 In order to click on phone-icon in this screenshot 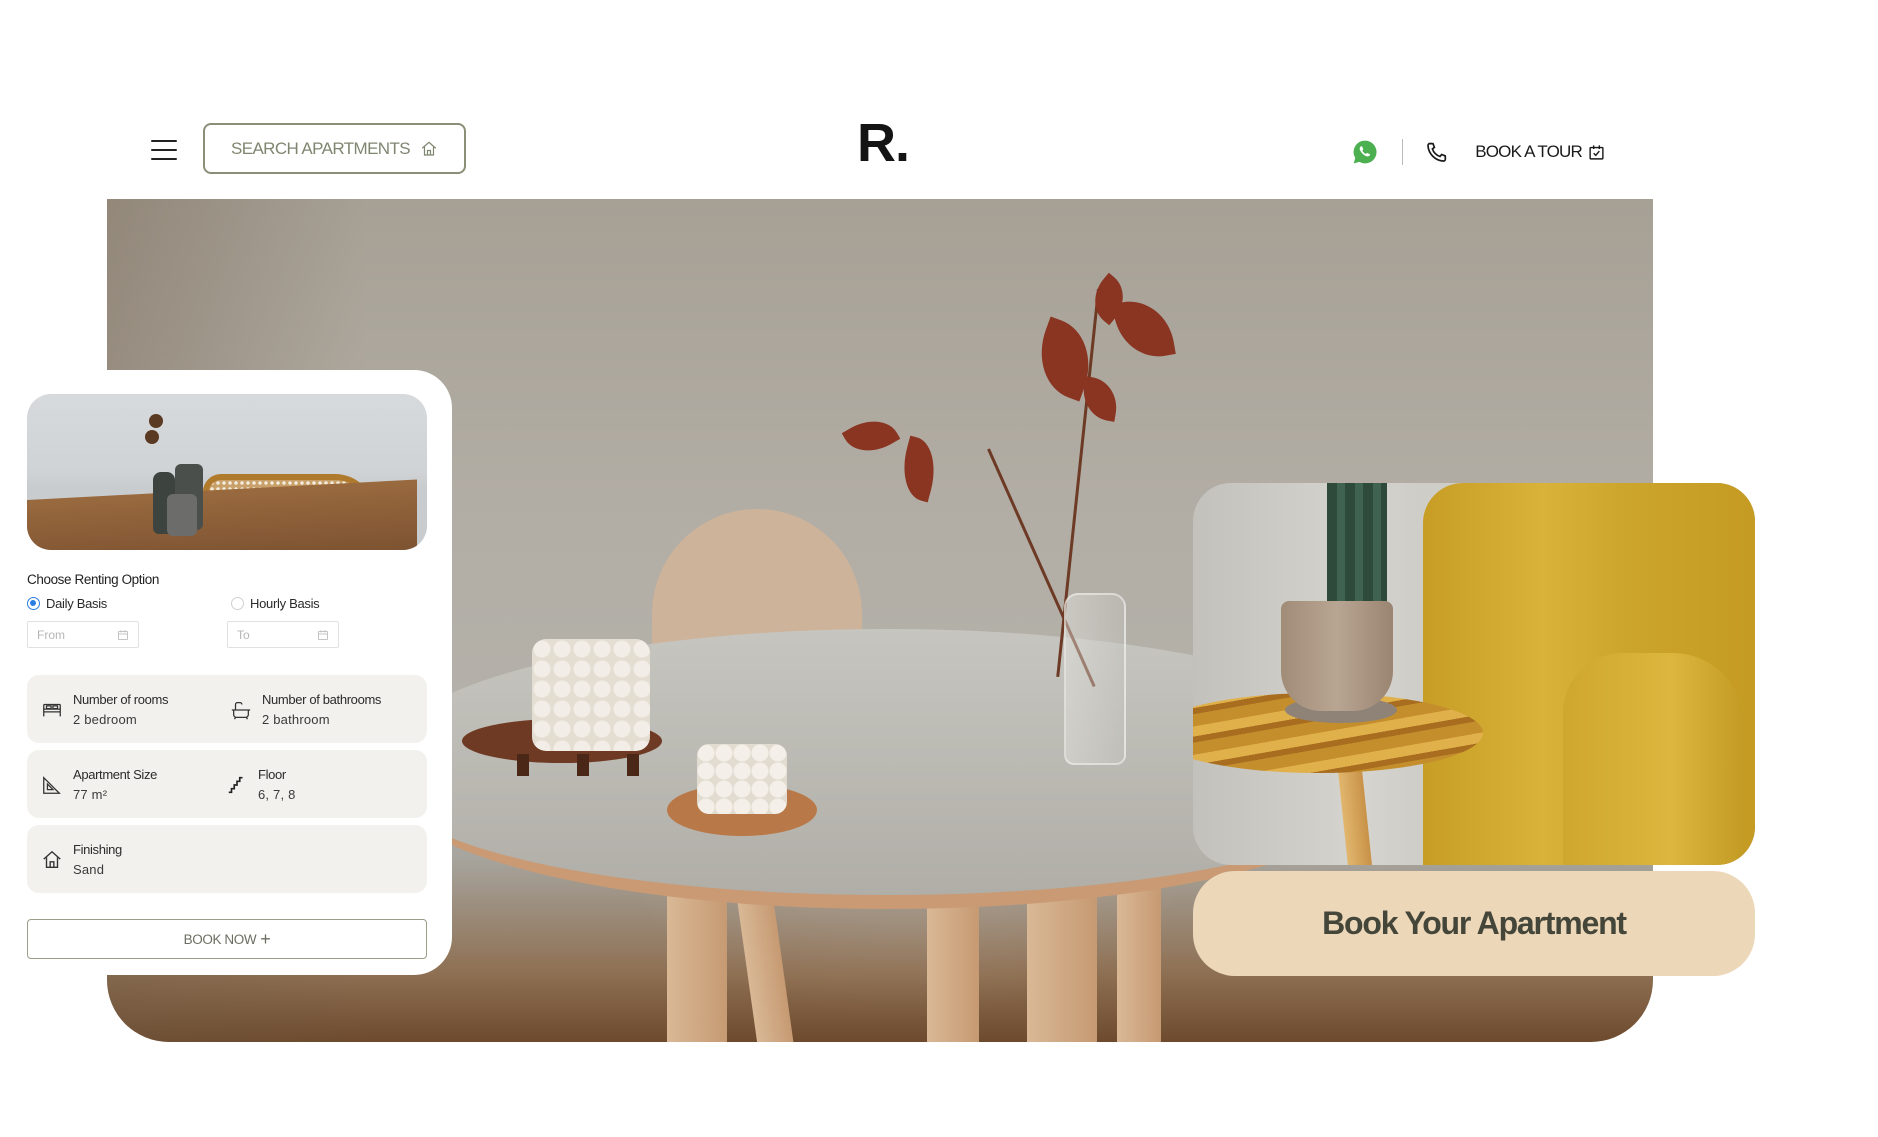, I will do `click(1437, 152)`.